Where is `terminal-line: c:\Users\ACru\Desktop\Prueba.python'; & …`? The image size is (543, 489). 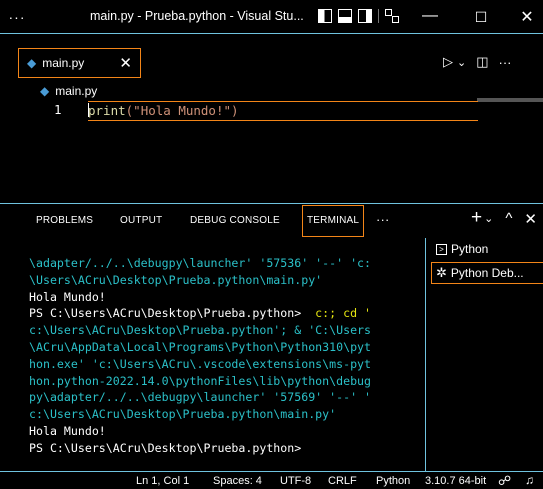
terminal-line: c:\Users\ACru\Desktop\Prueba.python'; & … is located at coordinates (200, 330).